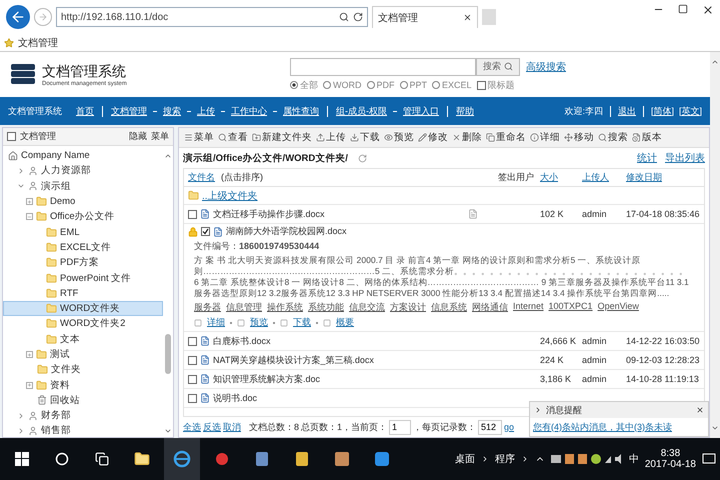 This screenshot has height=480, width=720. I want to click on selection-link: 全选, so click(192, 427).